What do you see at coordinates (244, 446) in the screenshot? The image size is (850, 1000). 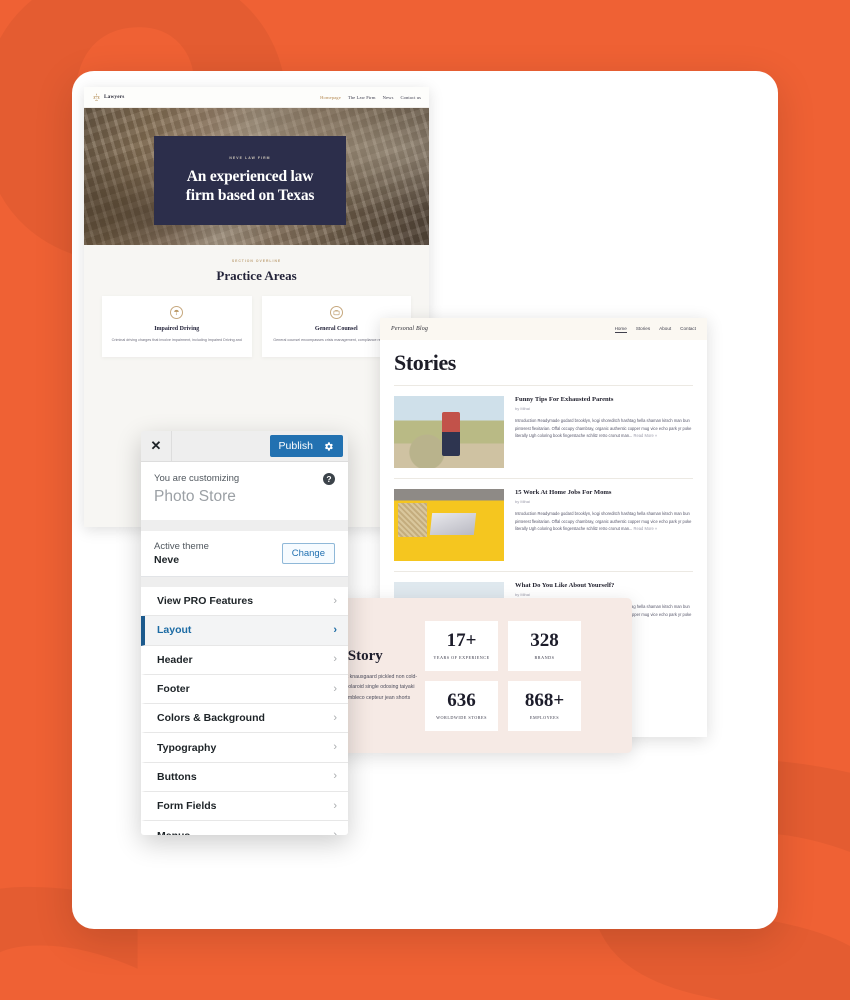 I see `customizer-topbar: ✕ Publish` at bounding box center [244, 446].